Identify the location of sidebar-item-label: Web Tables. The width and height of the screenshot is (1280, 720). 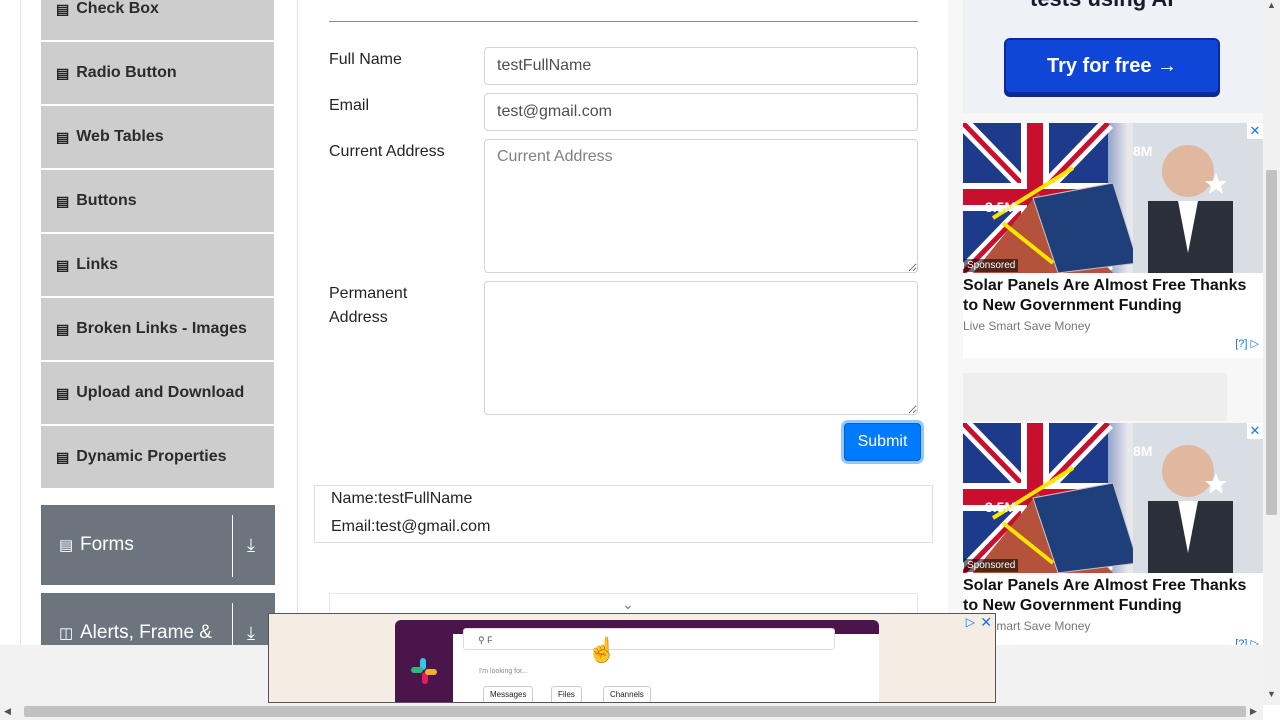
(120, 136).